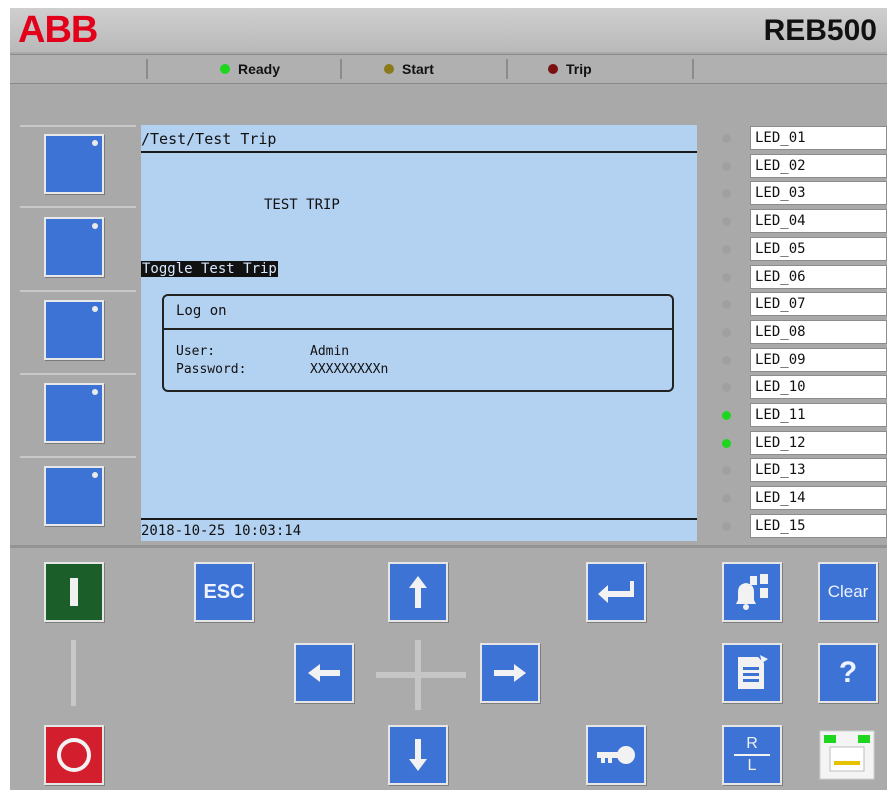 The height and width of the screenshot is (790, 895). I want to click on status-bar: Ready Start Trip, so click(448, 69).